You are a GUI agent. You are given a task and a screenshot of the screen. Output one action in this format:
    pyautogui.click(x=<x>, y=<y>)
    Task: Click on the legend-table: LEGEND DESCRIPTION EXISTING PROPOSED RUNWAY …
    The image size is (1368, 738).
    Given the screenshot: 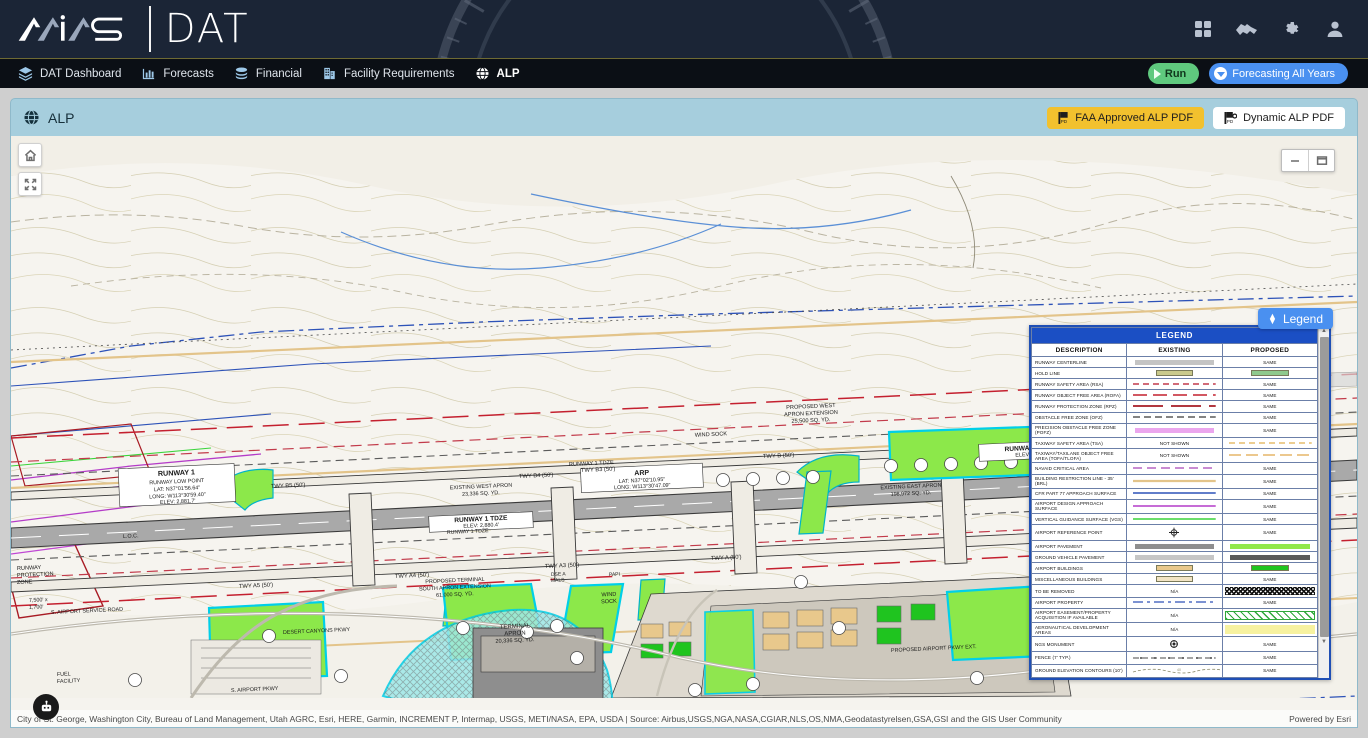 What is the action you would take?
    pyautogui.click(x=1174, y=502)
    